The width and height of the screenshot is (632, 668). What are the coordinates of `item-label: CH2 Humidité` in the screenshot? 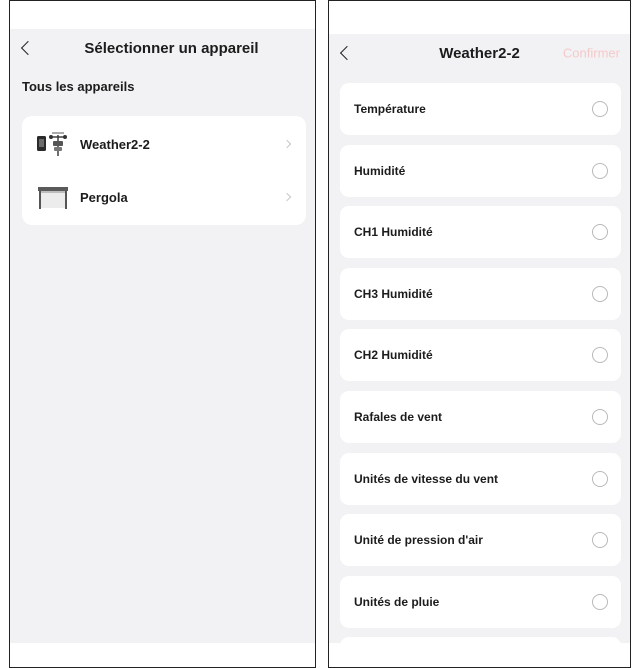 It's located at (393, 355).